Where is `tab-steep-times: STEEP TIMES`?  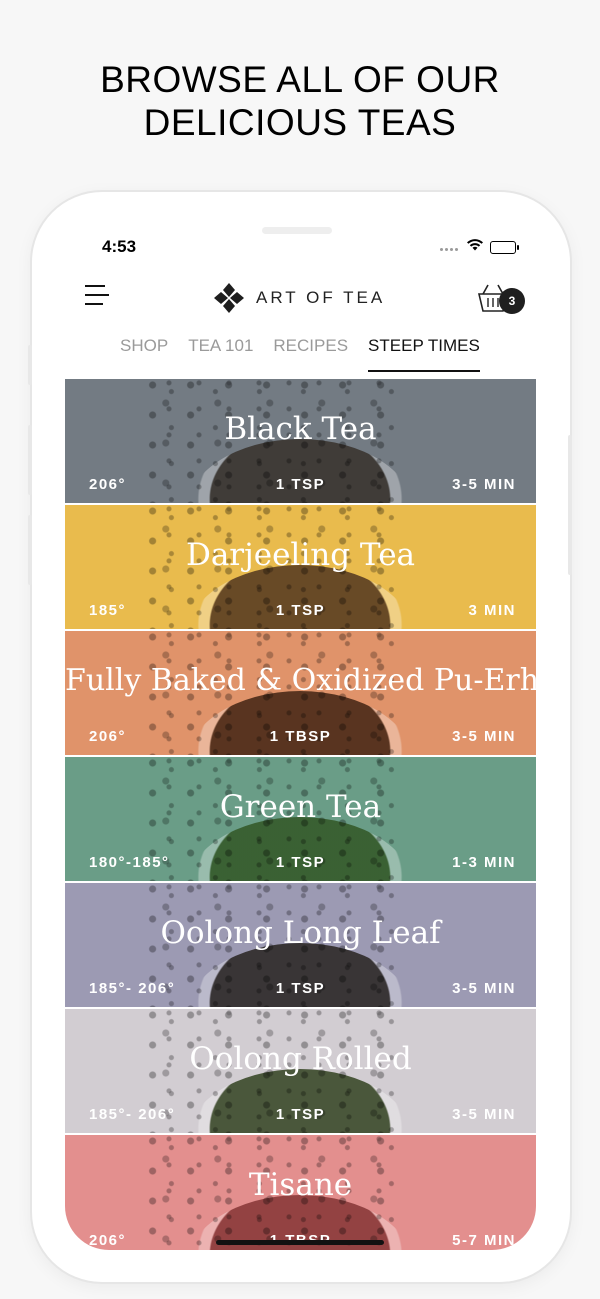
tab-steep-times: STEEP TIMES is located at coordinates (424, 354).